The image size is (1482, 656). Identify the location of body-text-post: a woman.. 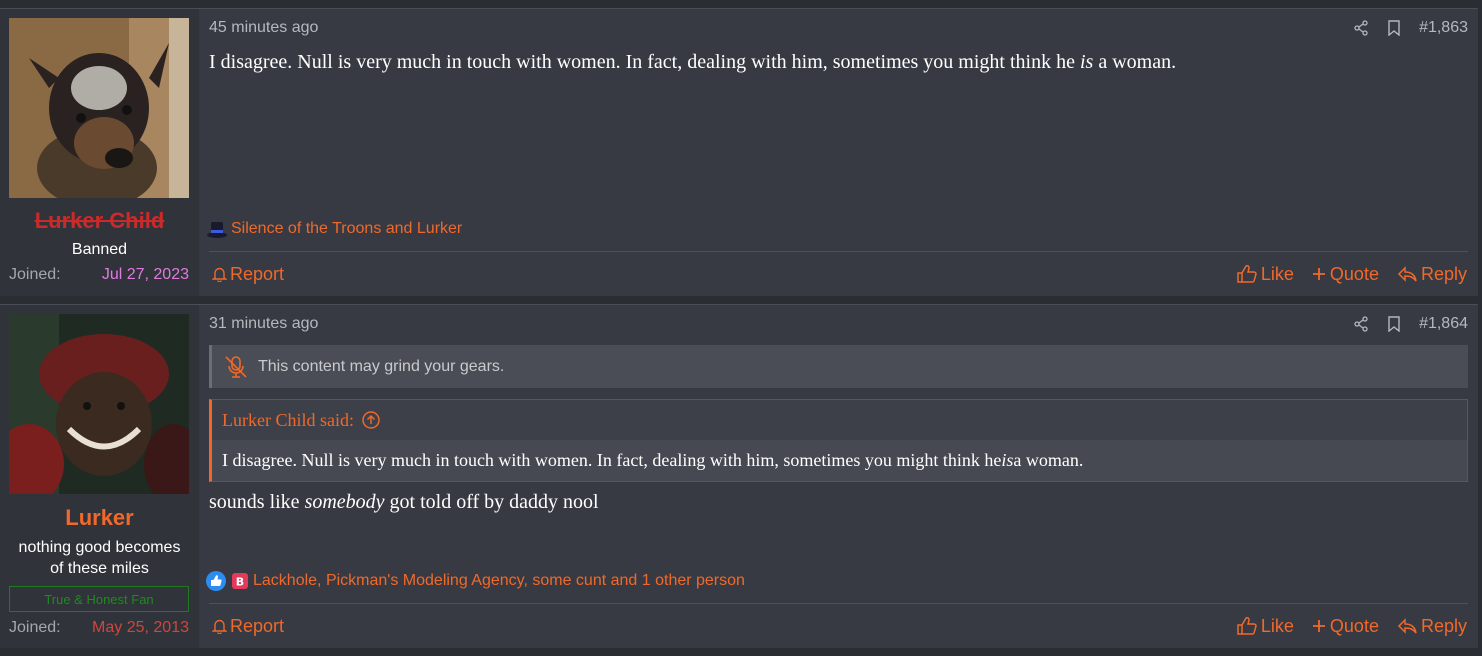
(1135, 62).